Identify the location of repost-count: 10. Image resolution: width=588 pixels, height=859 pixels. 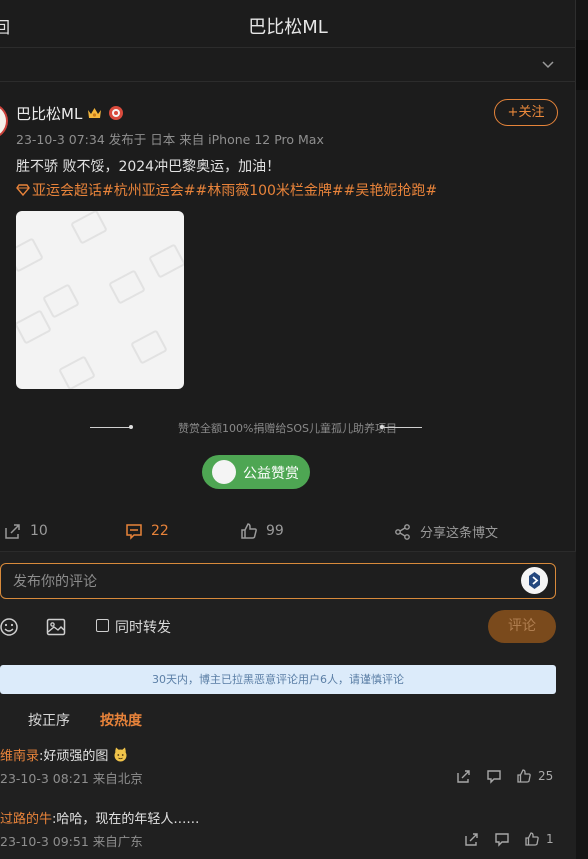
(39, 531).